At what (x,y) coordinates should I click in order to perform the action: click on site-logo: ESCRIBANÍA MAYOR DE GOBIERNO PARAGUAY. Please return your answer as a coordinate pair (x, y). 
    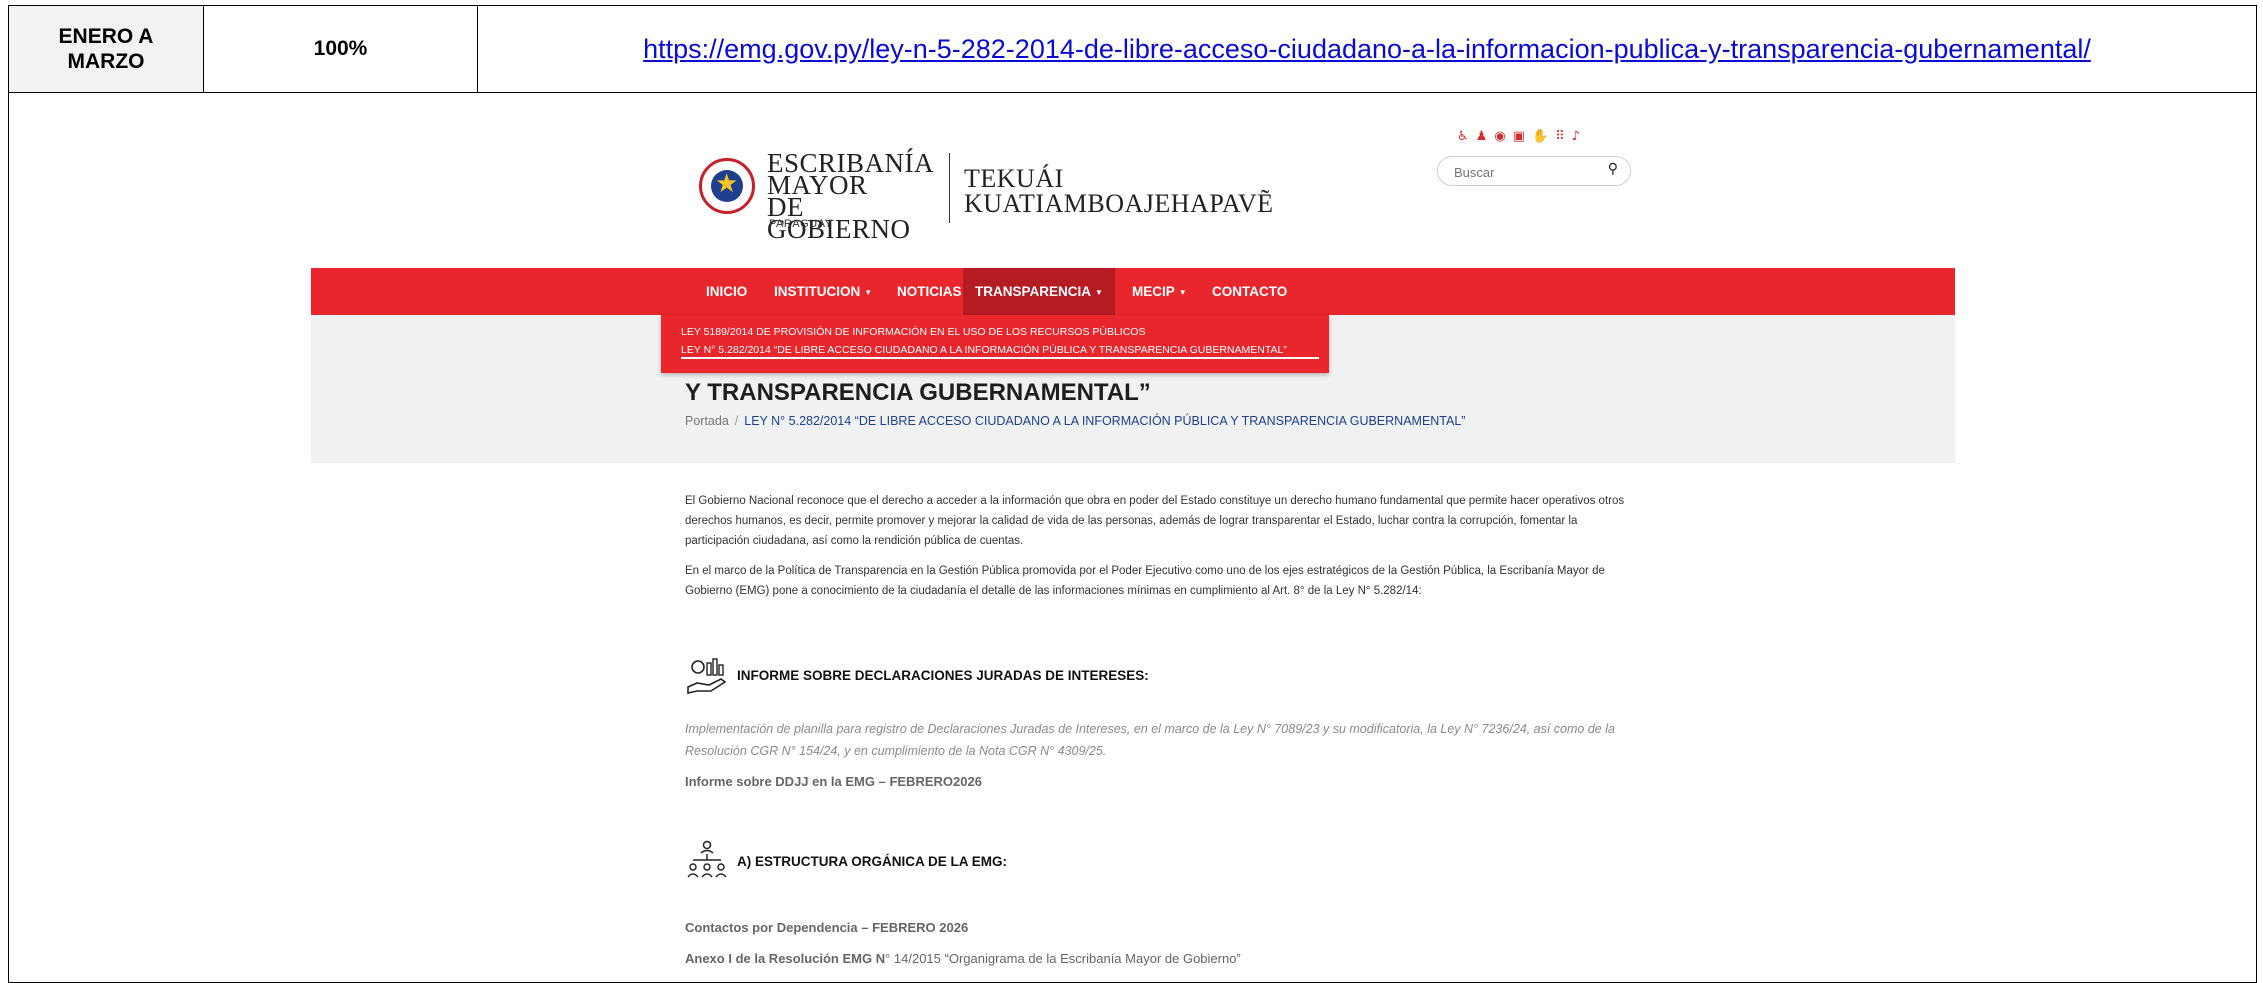
    Looking at the image, I should click on (824, 195).